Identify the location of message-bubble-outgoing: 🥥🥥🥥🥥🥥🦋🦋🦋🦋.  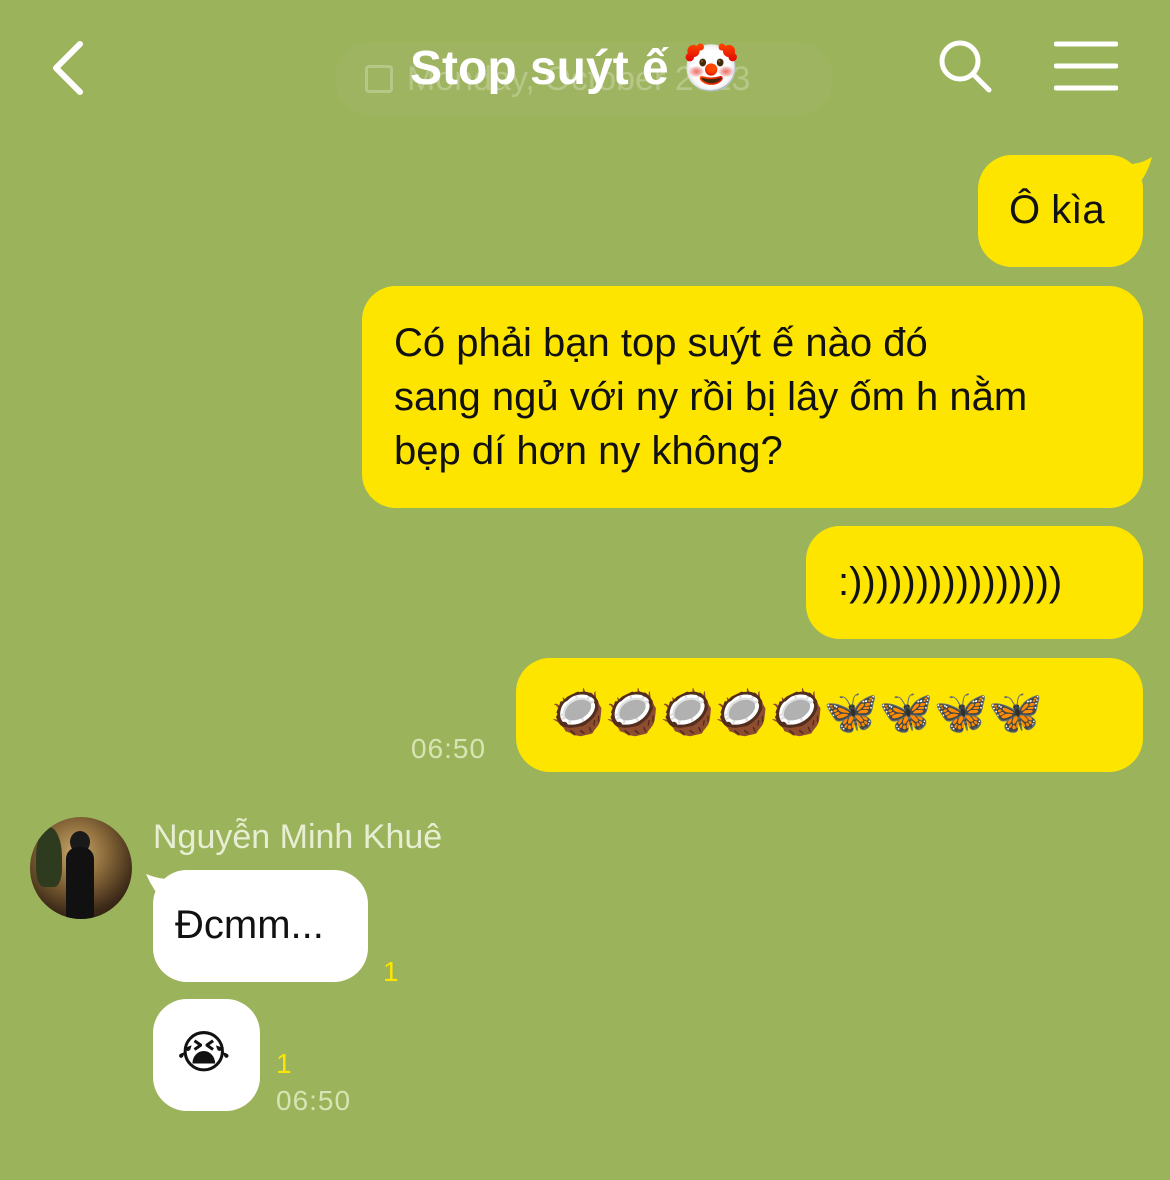
(829, 715).